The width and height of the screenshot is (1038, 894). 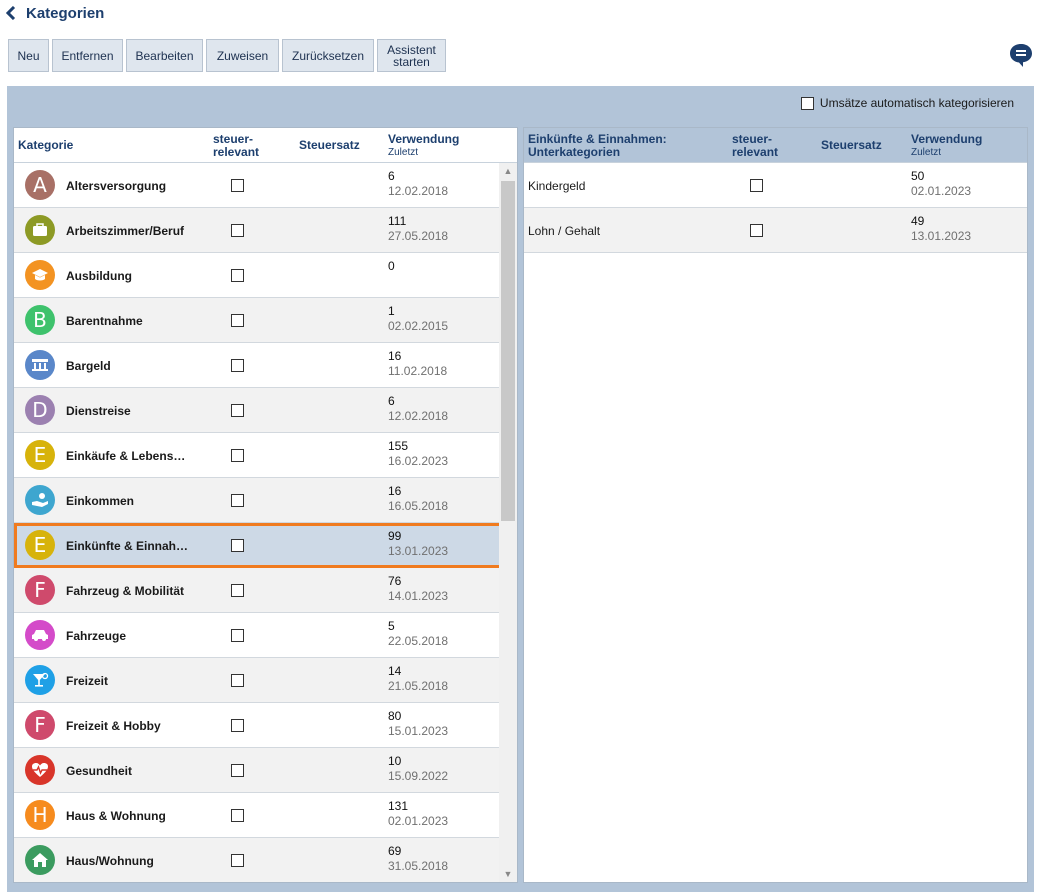 What do you see at coordinates (40, 680) in the screenshot?
I see `cocktail-icon` at bounding box center [40, 680].